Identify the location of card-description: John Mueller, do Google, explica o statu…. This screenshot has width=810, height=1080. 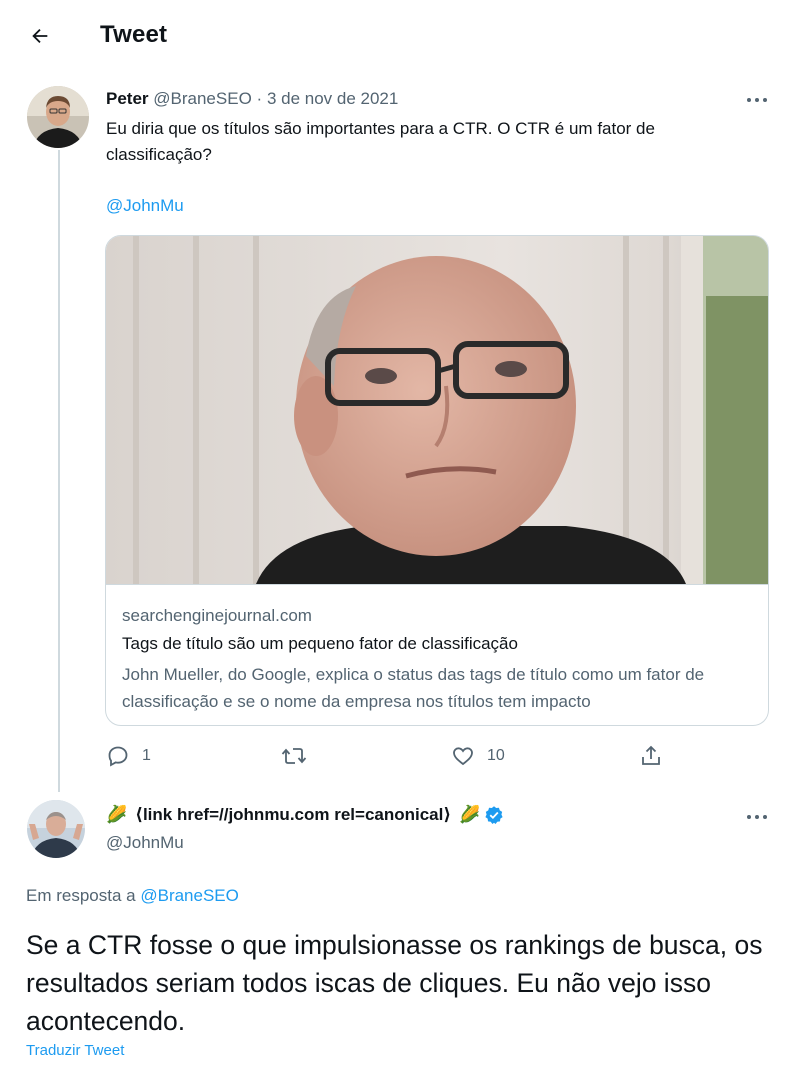
(413, 688).